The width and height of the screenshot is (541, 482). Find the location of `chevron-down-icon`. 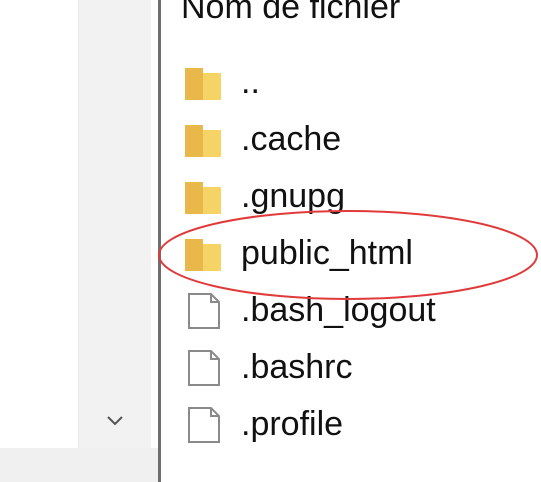

chevron-down-icon is located at coordinates (115, 421).